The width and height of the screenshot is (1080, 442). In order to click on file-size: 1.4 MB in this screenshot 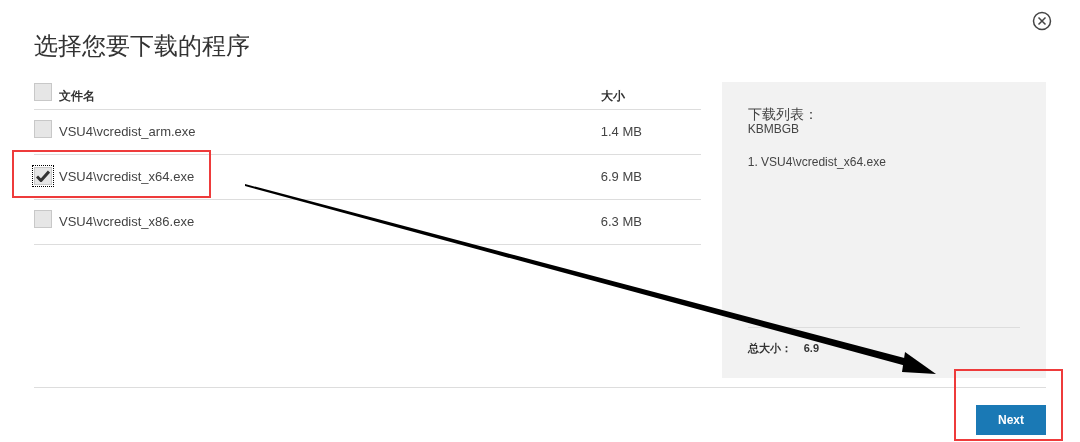, I will do `click(621, 132)`.